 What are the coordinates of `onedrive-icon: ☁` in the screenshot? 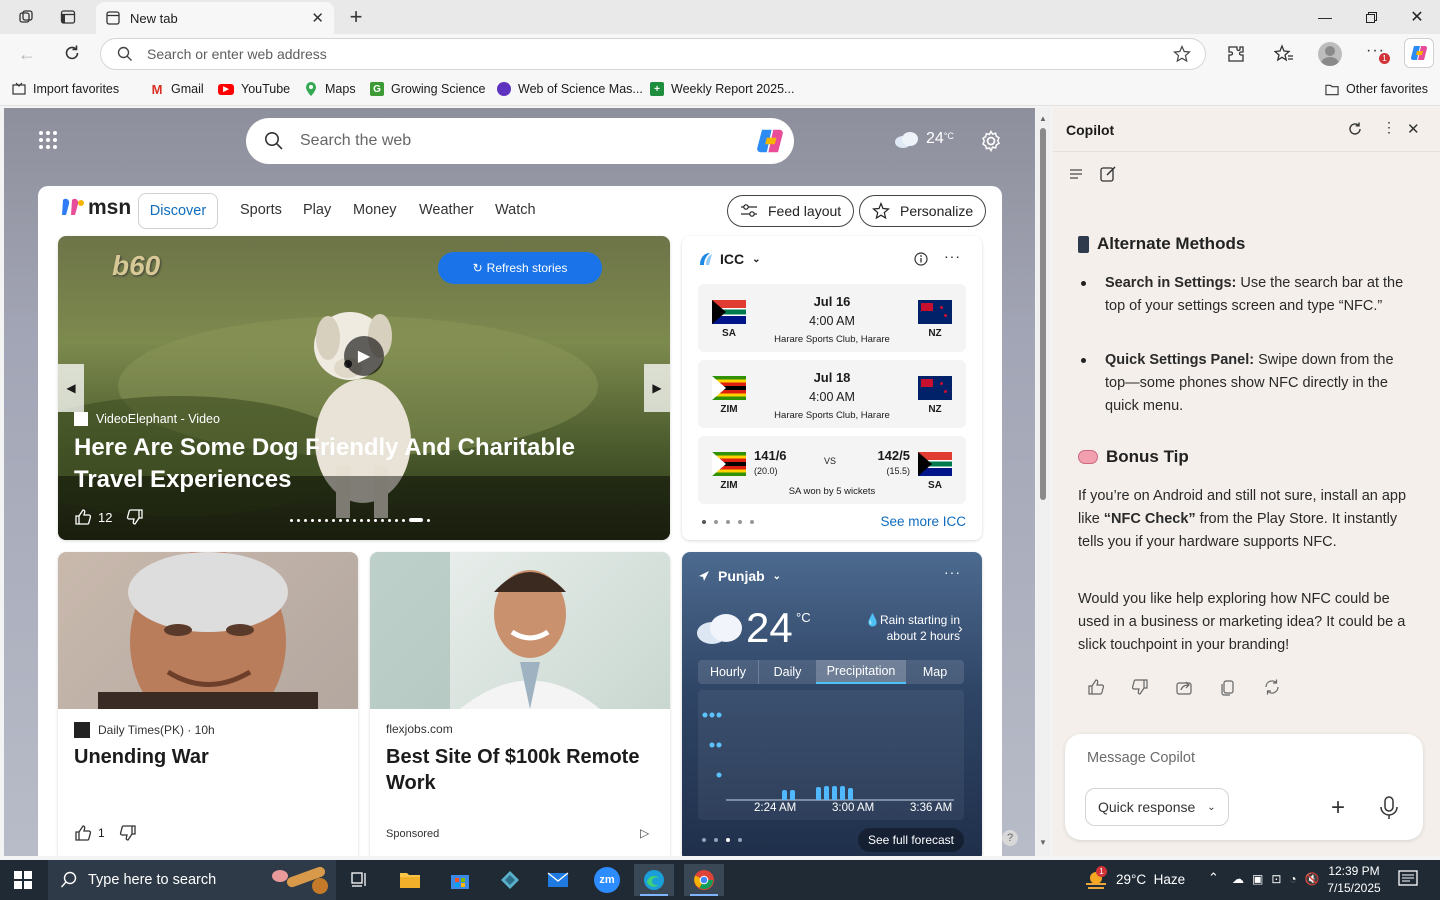 It's located at (1238, 879).